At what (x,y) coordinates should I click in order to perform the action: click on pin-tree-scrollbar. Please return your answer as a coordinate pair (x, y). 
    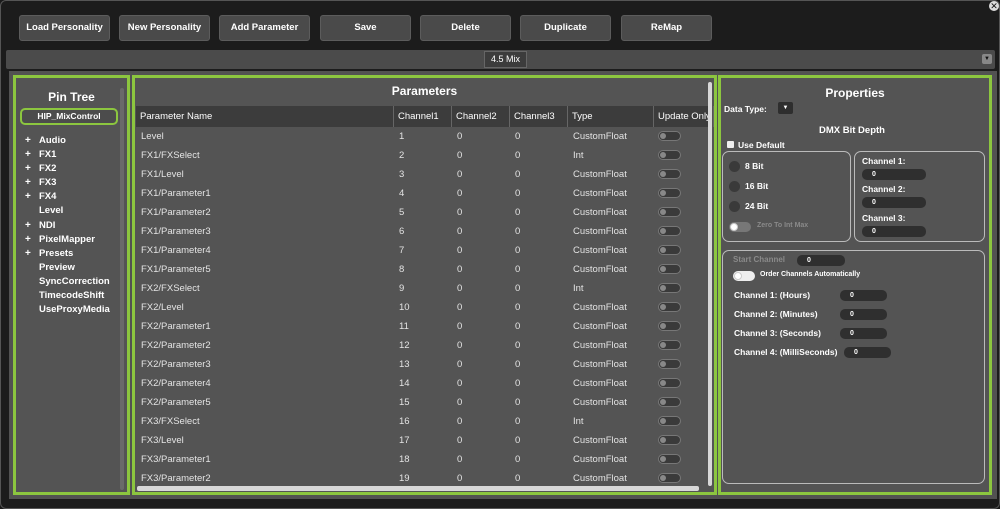
    Looking at the image, I should click on (122, 289).